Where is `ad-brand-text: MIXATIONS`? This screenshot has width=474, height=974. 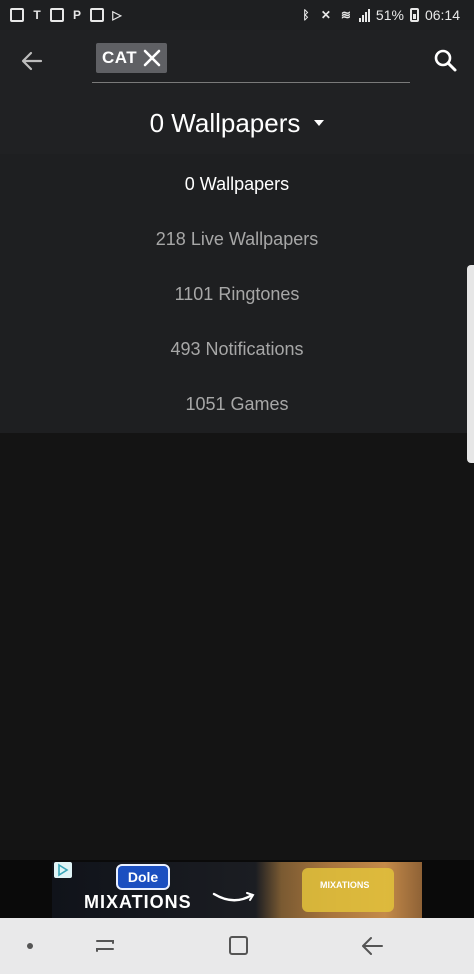 ad-brand-text: MIXATIONS is located at coordinates (138, 902).